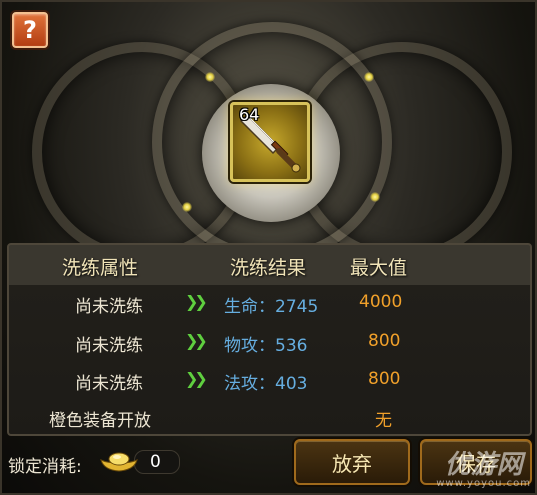 The width and height of the screenshot is (537, 495). I want to click on equipment-slot: 64, so click(270, 142).